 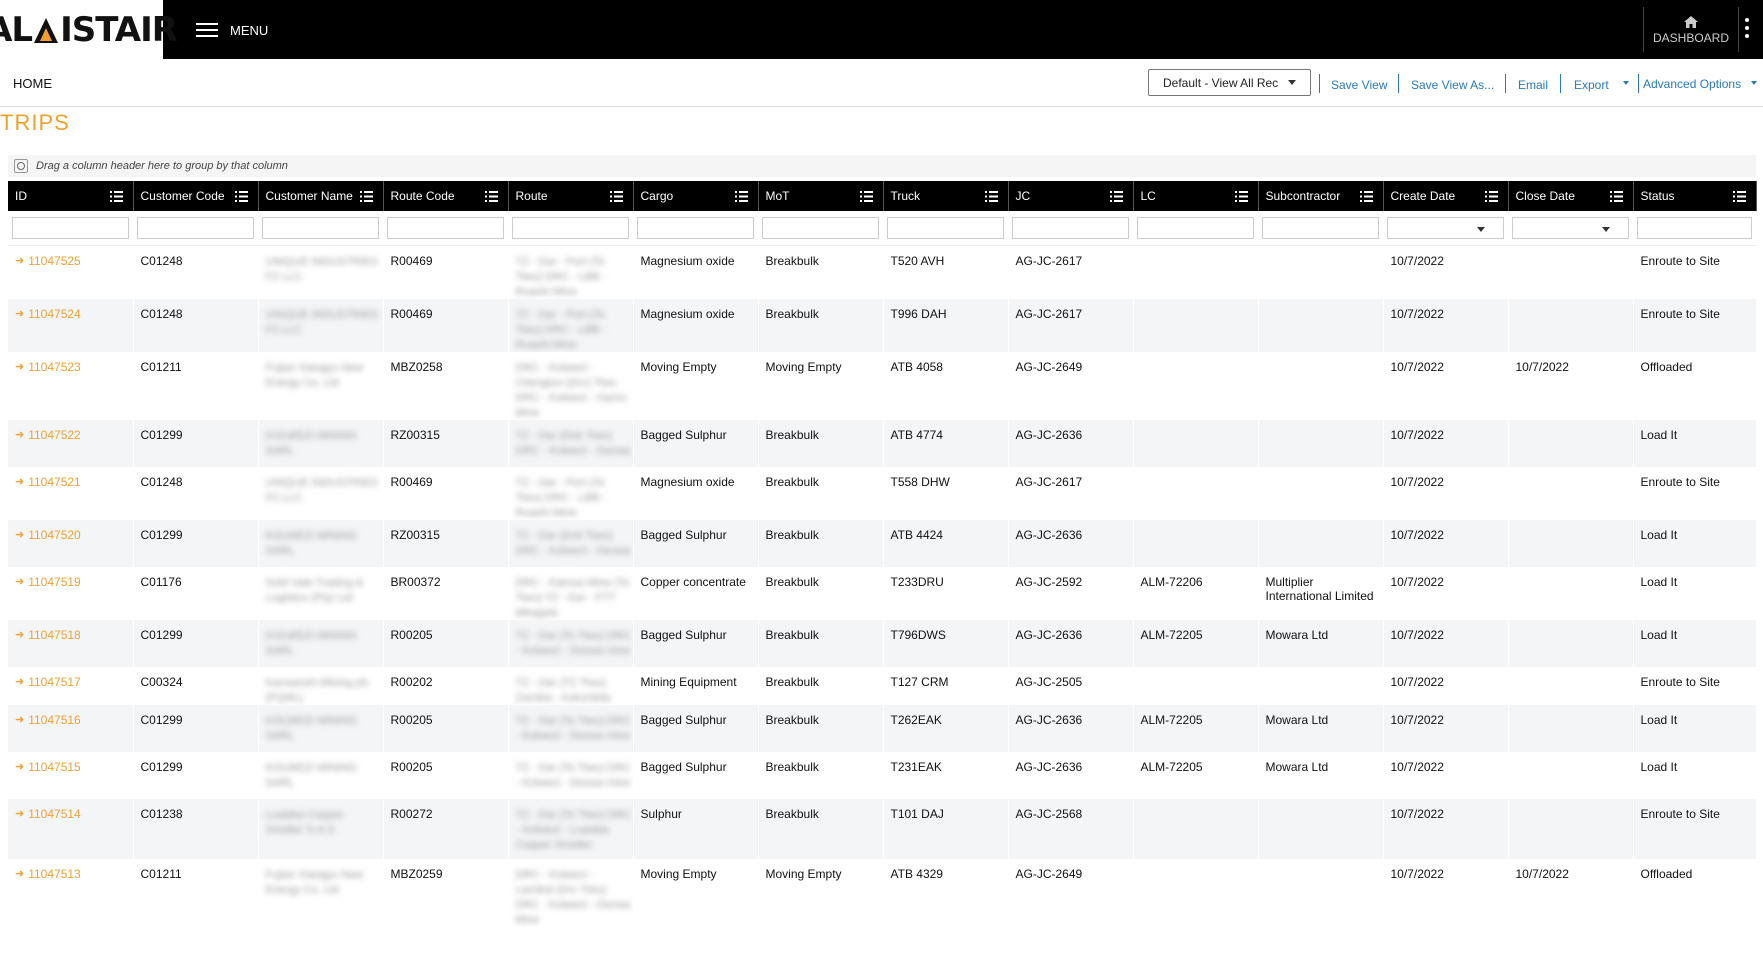 What do you see at coordinates (792, 635) in the screenshot?
I see `cell-value: Breakbulk` at bounding box center [792, 635].